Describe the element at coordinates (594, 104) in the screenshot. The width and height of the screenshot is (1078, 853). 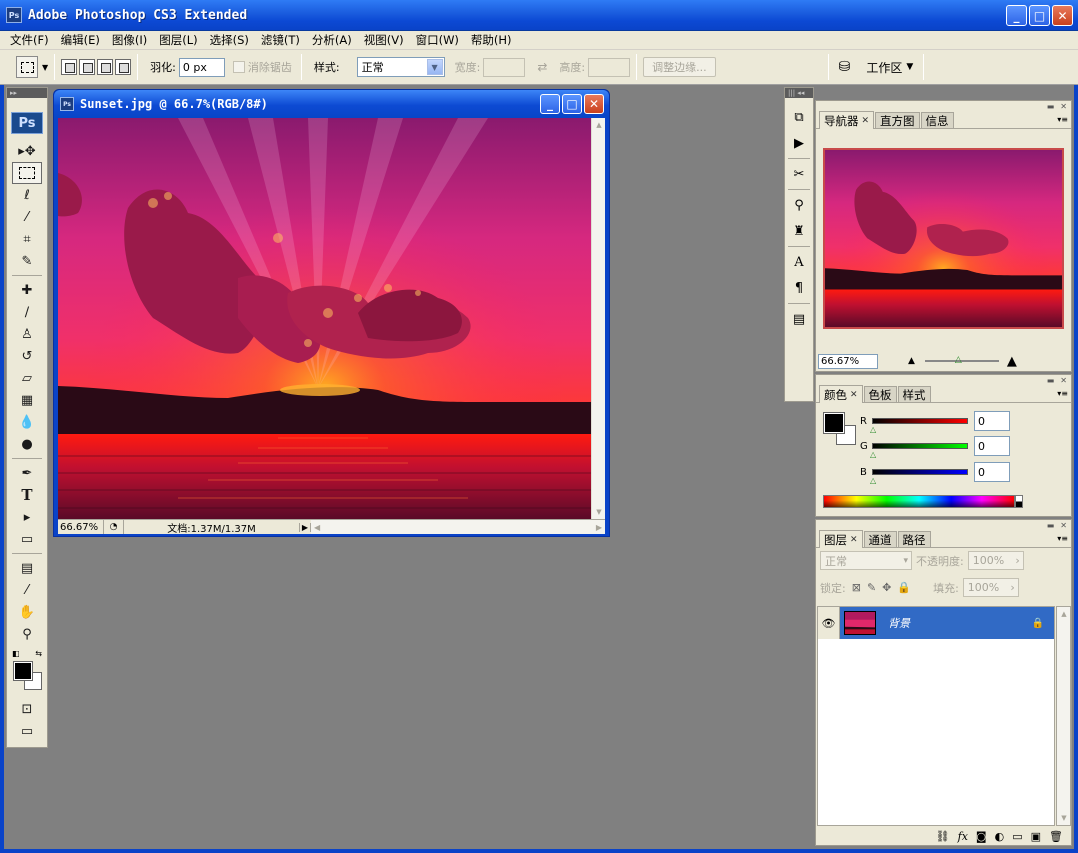
I see `document-close-button: ✕` at that location.